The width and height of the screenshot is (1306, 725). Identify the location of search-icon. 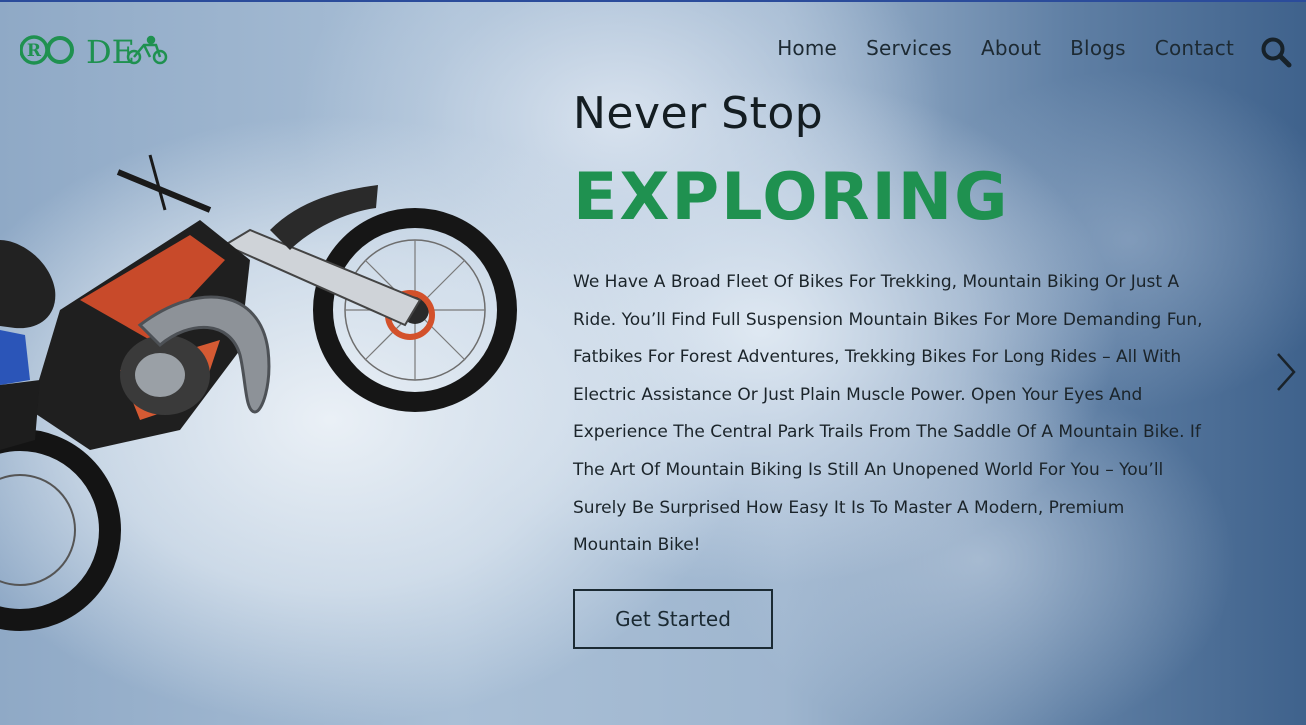
(1276, 52).